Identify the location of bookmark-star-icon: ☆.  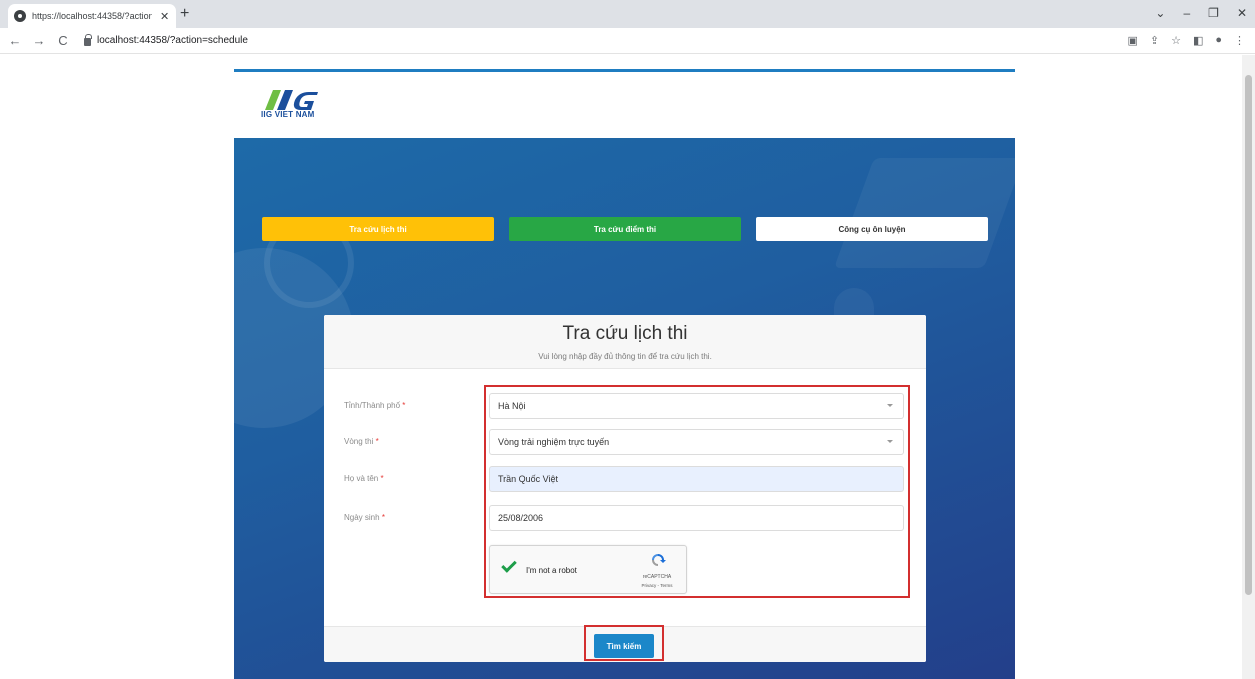
(1176, 40).